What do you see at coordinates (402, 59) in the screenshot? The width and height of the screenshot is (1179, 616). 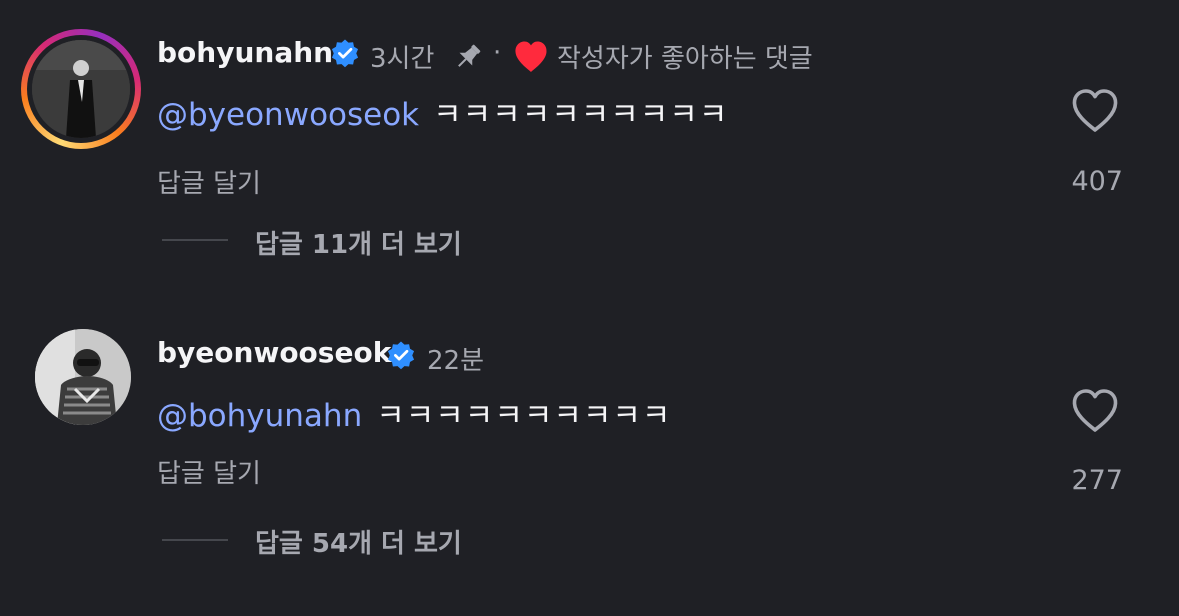 I see `comment-time: 3시간` at bounding box center [402, 59].